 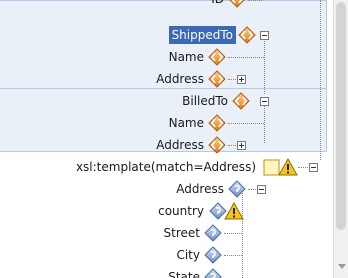 I want to click on tree-node-country: country, so click(x=103, y=211).